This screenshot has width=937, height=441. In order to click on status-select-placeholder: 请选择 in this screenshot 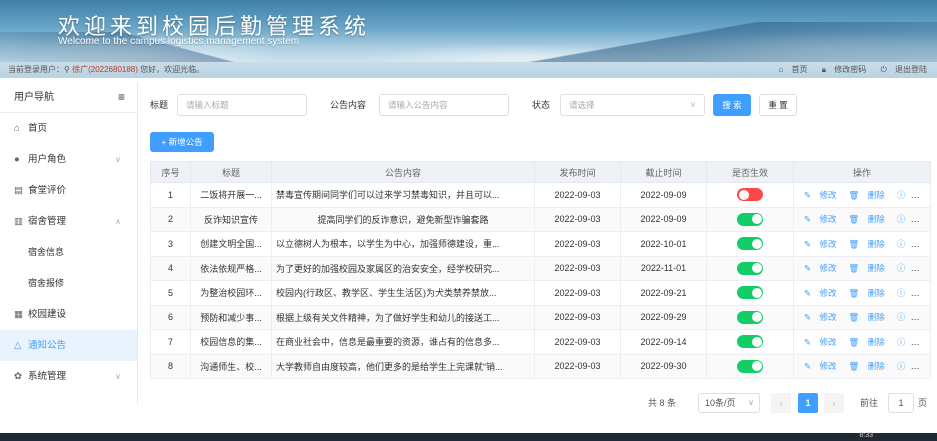, I will do `click(582, 105)`.